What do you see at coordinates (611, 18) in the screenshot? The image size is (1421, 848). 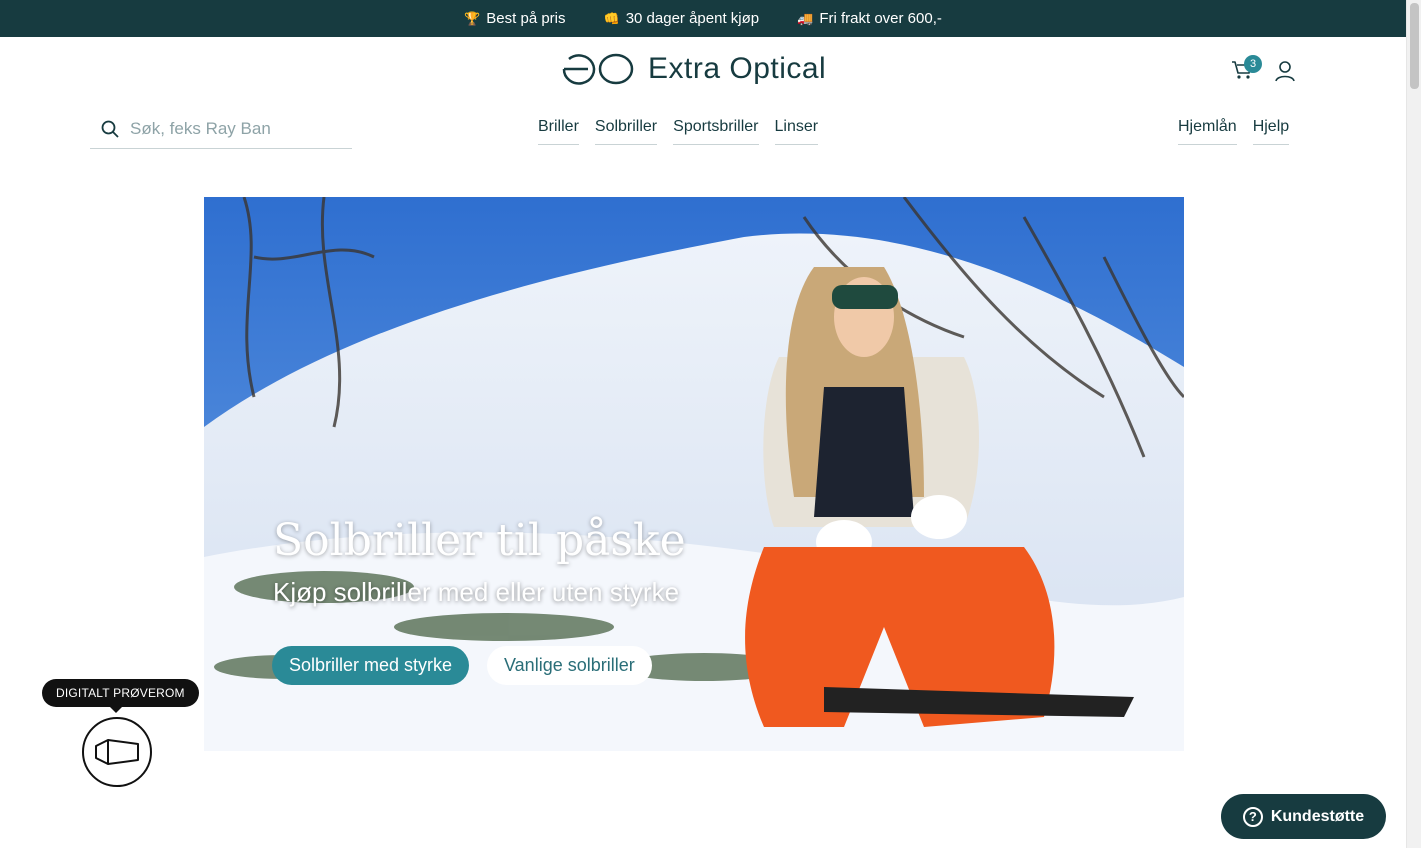 I see `fist-icon: 👊` at bounding box center [611, 18].